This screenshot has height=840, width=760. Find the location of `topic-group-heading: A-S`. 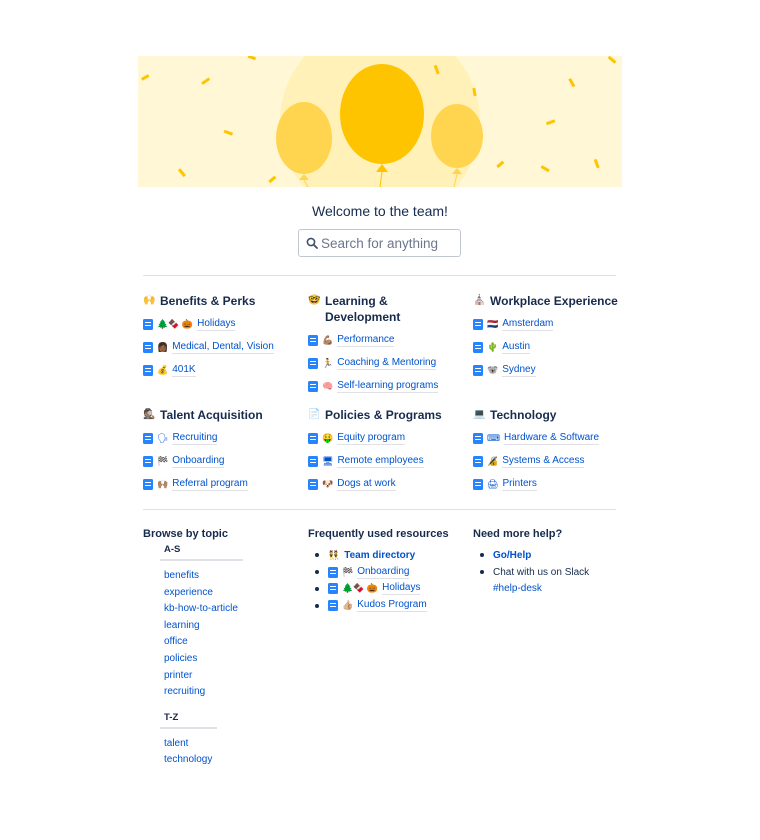

topic-group-heading: A-S is located at coordinates (172, 549).